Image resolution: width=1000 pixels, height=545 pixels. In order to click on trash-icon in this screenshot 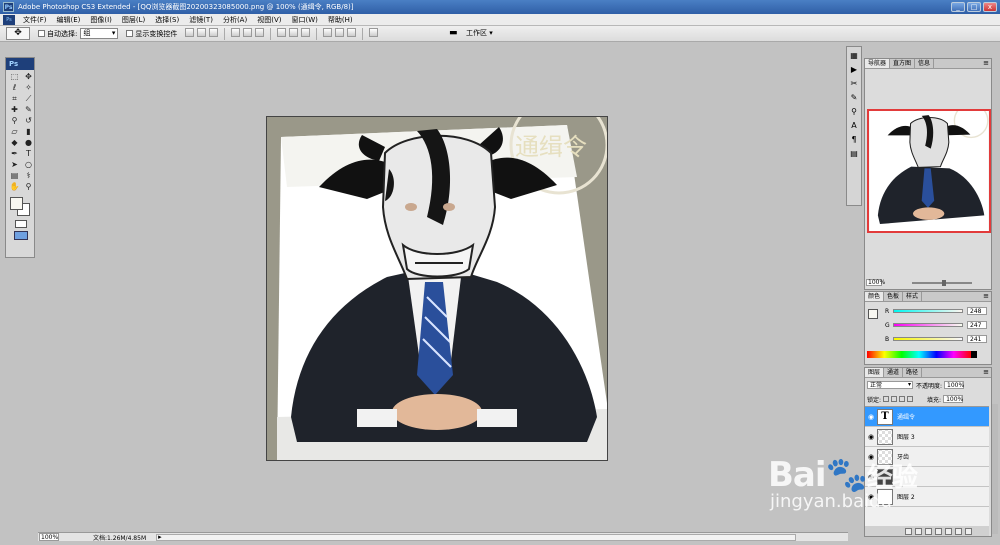, I will do `click(968, 531)`.